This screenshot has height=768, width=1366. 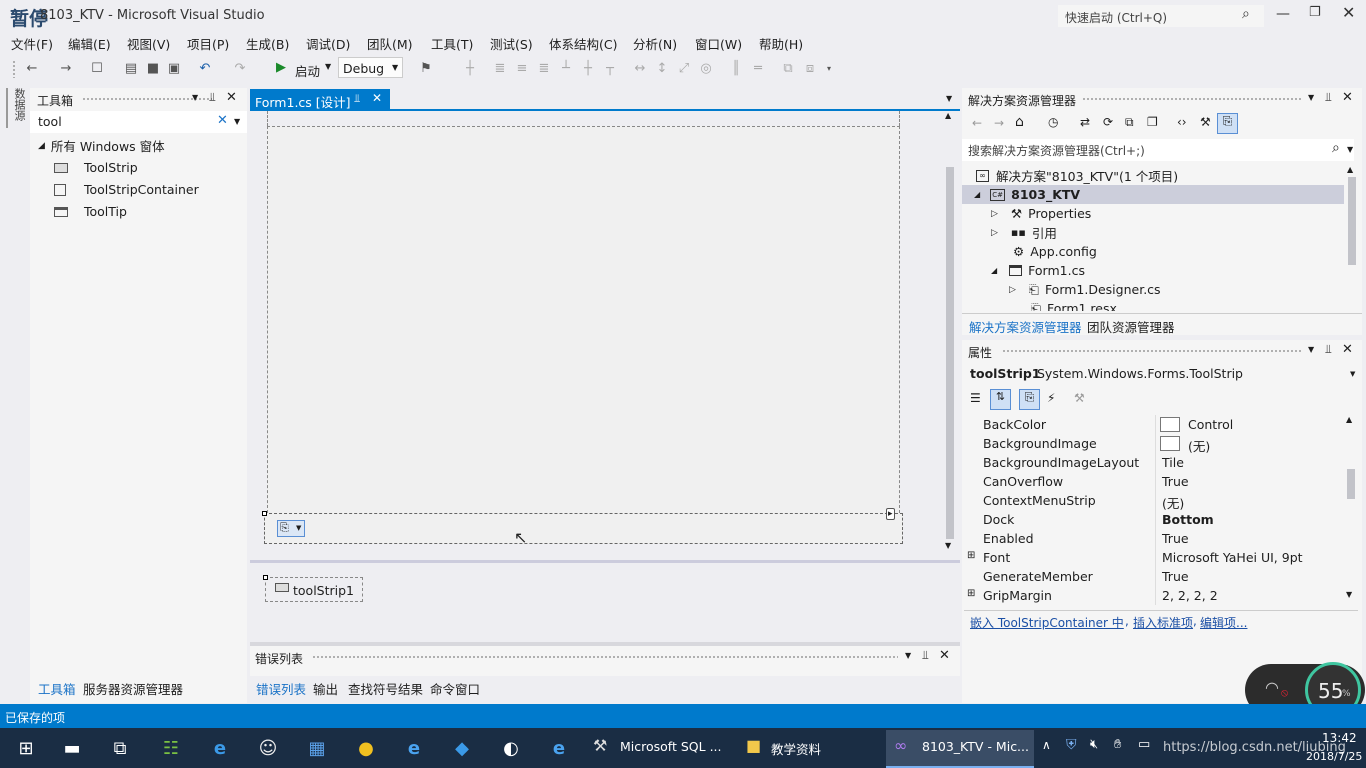 What do you see at coordinates (325, 688) in the screenshot?
I see `tab-output: 输出` at bounding box center [325, 688].